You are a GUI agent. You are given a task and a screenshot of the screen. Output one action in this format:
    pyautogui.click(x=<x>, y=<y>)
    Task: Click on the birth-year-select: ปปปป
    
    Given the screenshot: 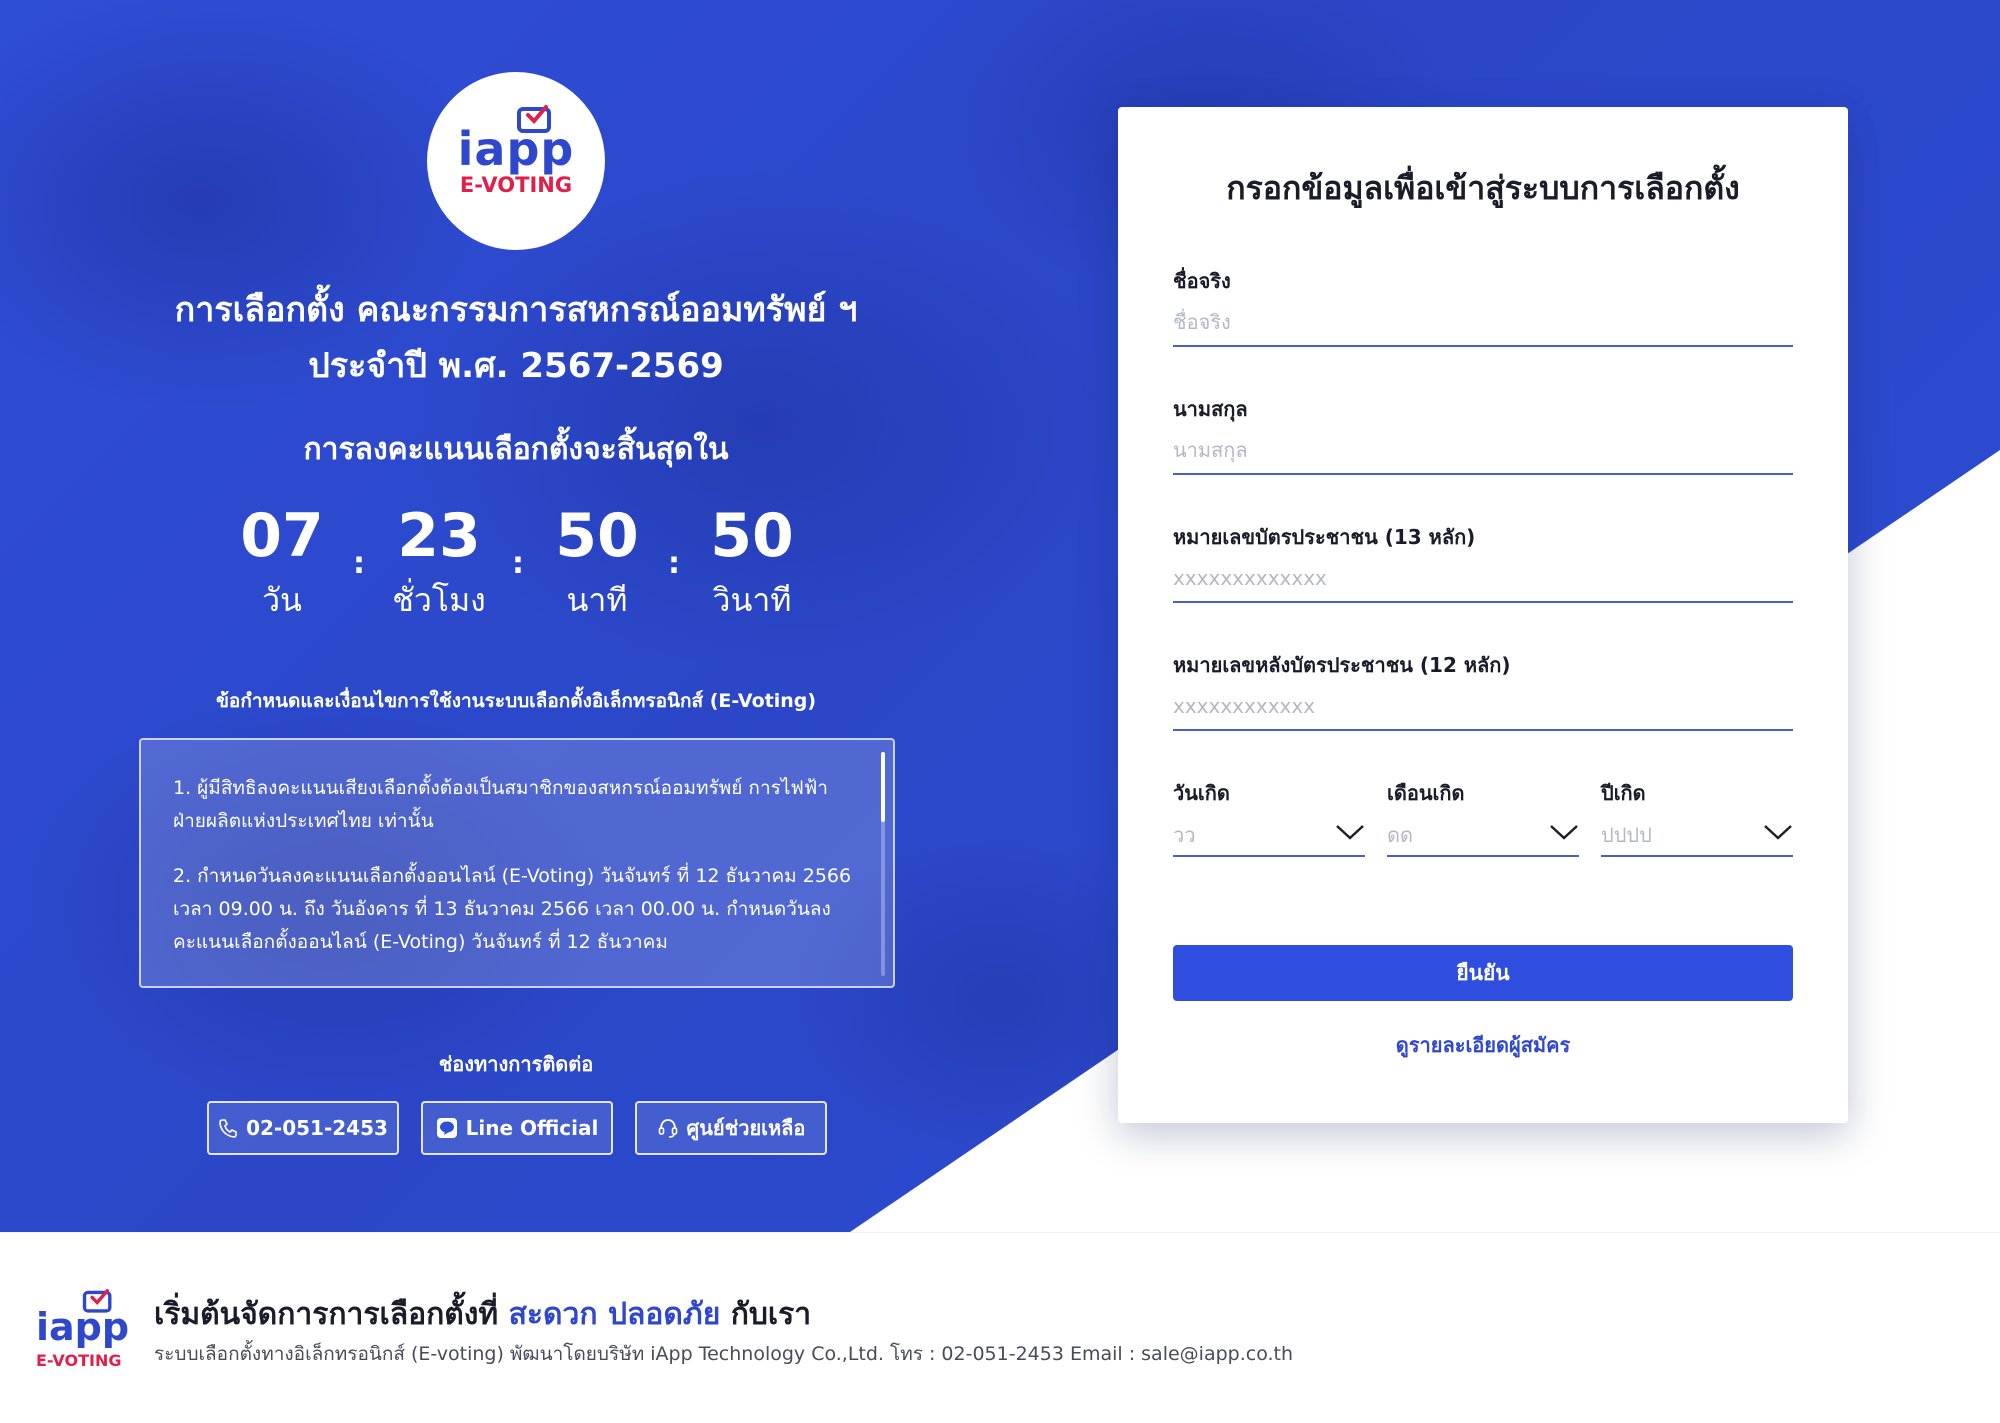 What is the action you would take?
    pyautogui.click(x=1697, y=834)
    